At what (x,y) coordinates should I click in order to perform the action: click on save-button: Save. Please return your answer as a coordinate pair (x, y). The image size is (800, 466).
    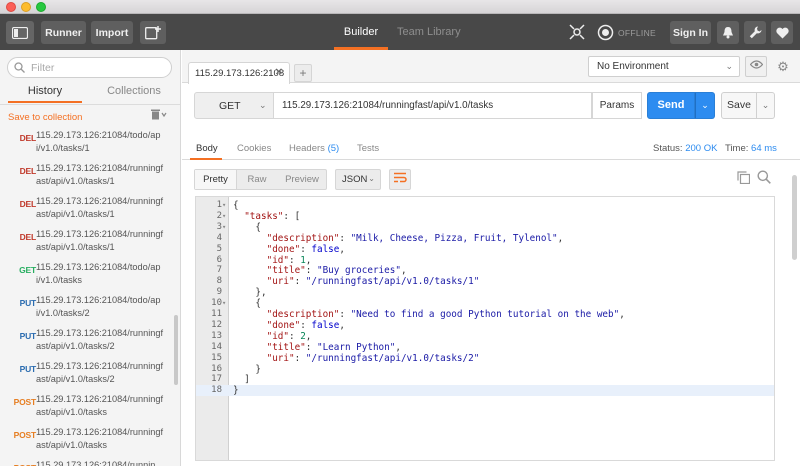
    Looking at the image, I should click on (739, 105).